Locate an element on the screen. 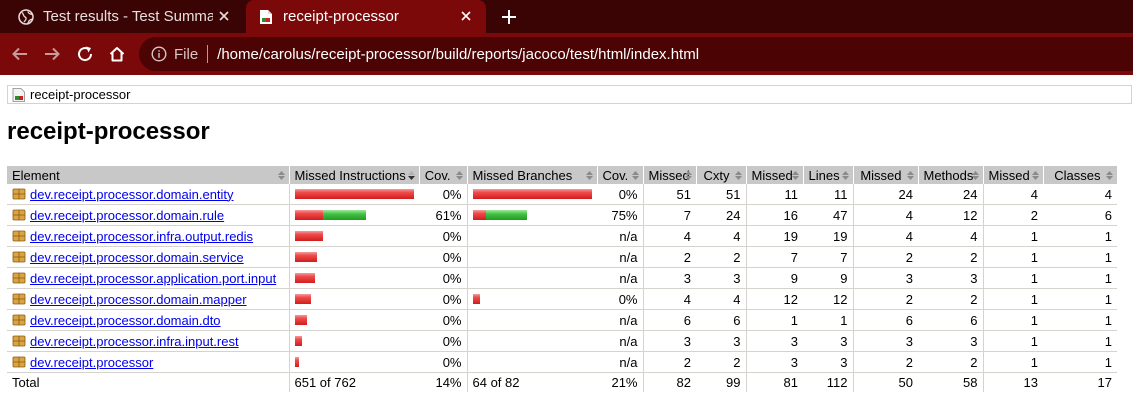 This screenshot has width=1133, height=400. cxty-cell: 4 is located at coordinates (721, 299).